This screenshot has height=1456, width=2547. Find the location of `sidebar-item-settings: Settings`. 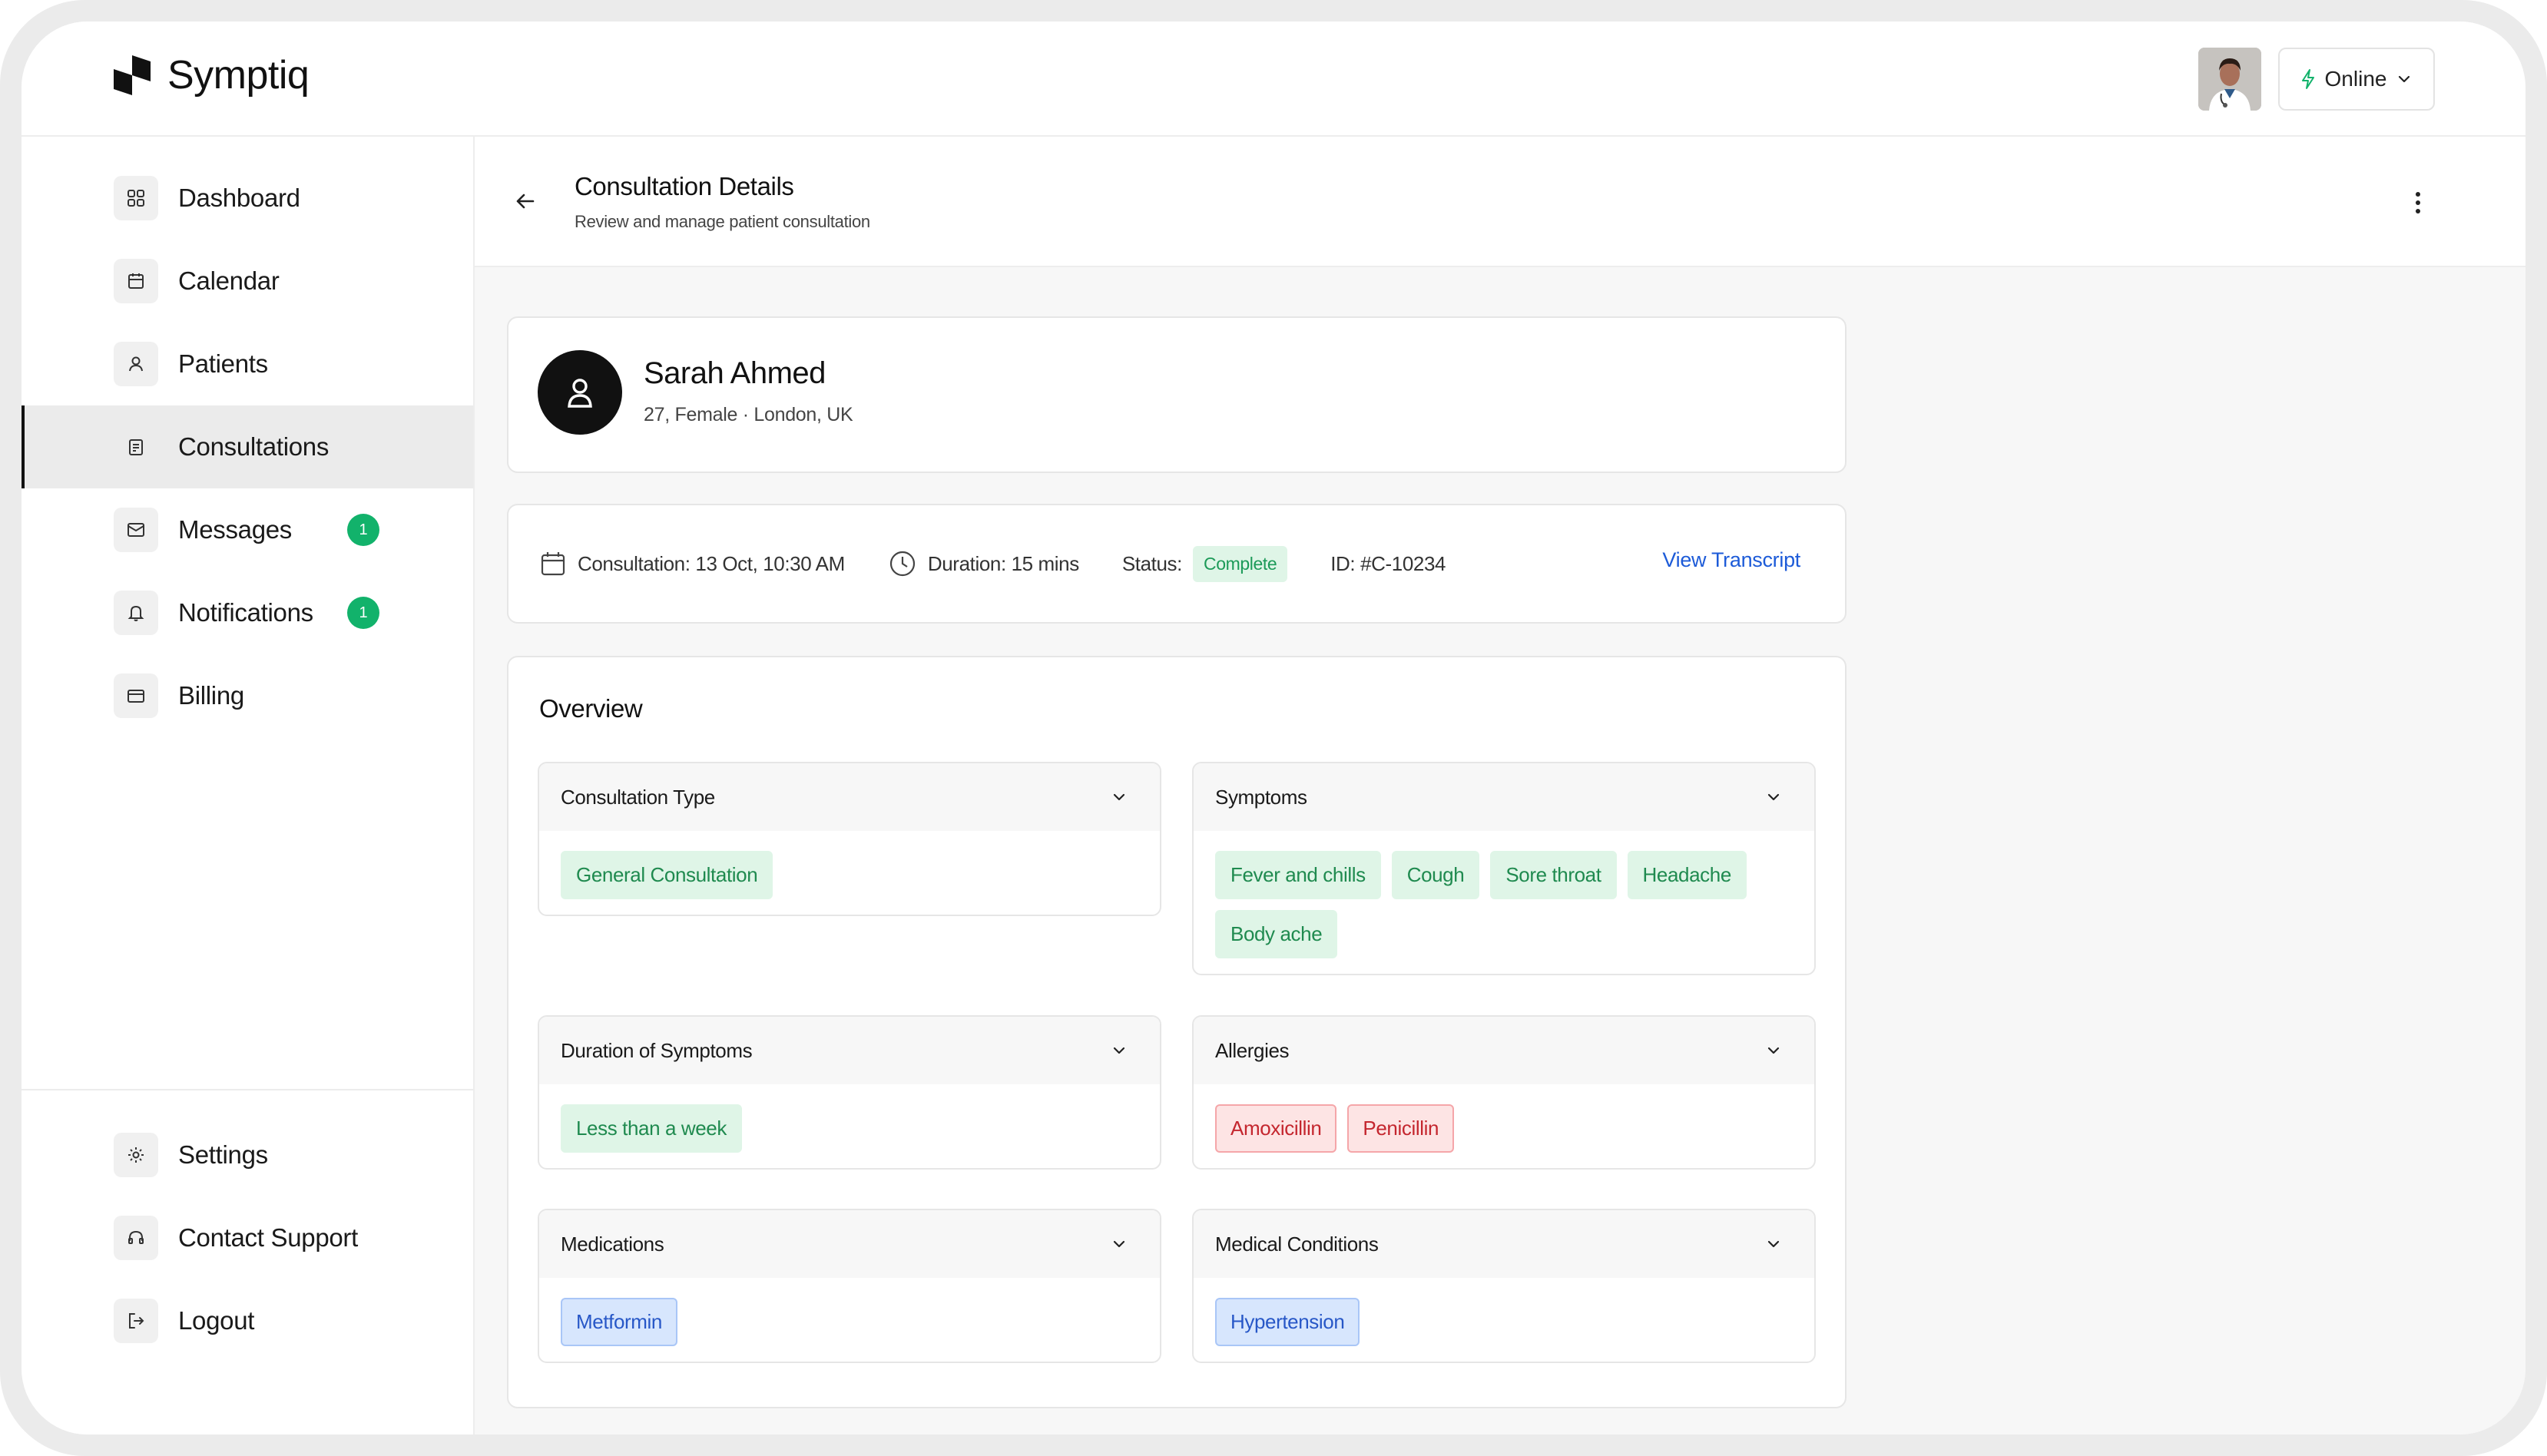

sidebar-item-settings: Settings is located at coordinates (247, 1155).